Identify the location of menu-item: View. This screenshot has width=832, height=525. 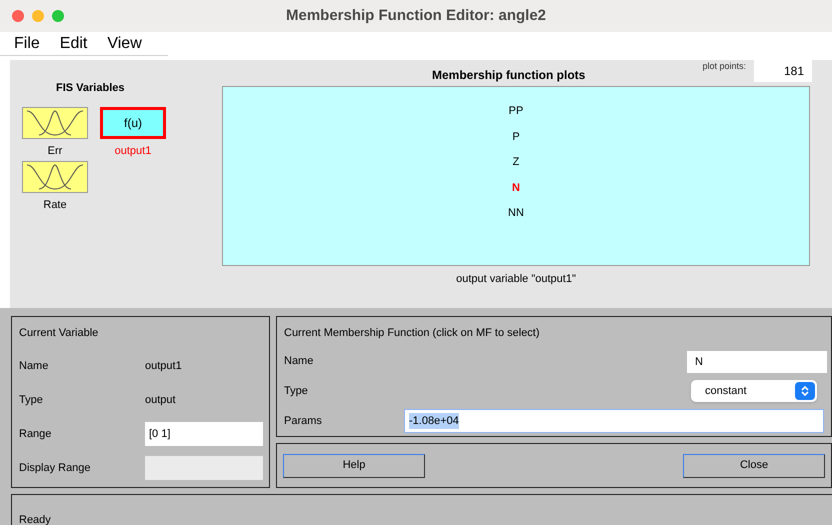
(124, 44).